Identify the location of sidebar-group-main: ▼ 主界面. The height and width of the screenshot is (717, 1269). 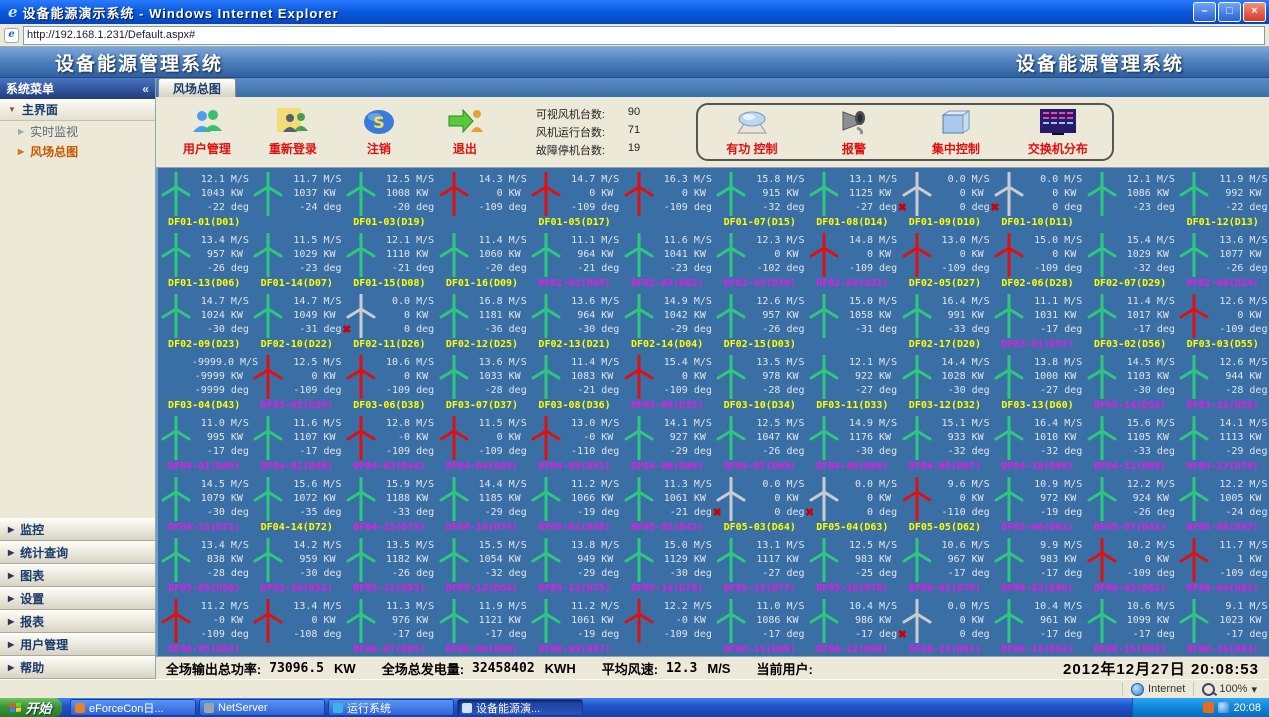
(77, 110).